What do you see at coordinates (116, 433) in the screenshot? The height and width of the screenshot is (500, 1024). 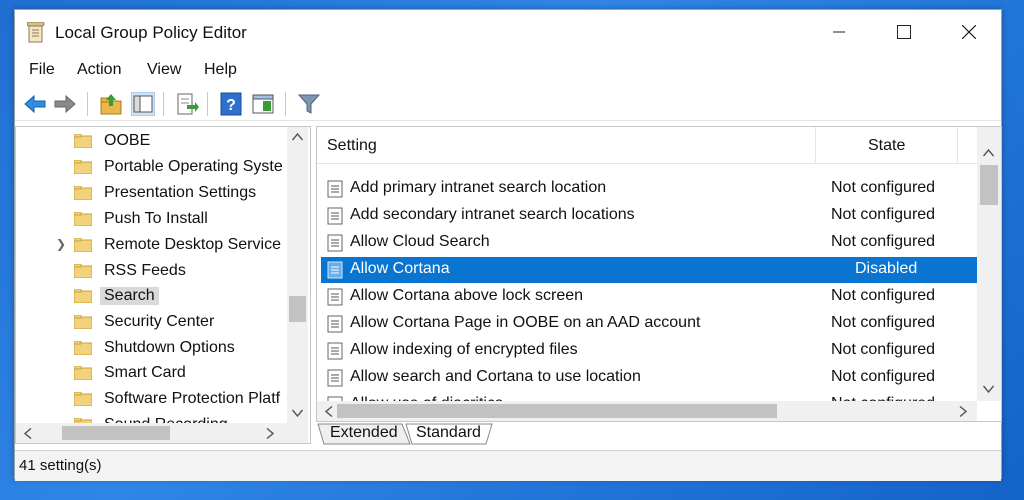 I see `tree-hscroll-thumb` at bounding box center [116, 433].